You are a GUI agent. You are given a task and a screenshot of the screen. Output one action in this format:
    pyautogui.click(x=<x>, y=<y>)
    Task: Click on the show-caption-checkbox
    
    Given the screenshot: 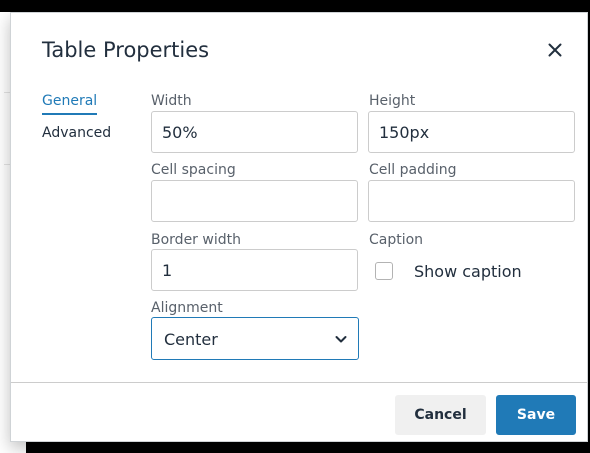 What is the action you would take?
    pyautogui.click(x=384, y=271)
    